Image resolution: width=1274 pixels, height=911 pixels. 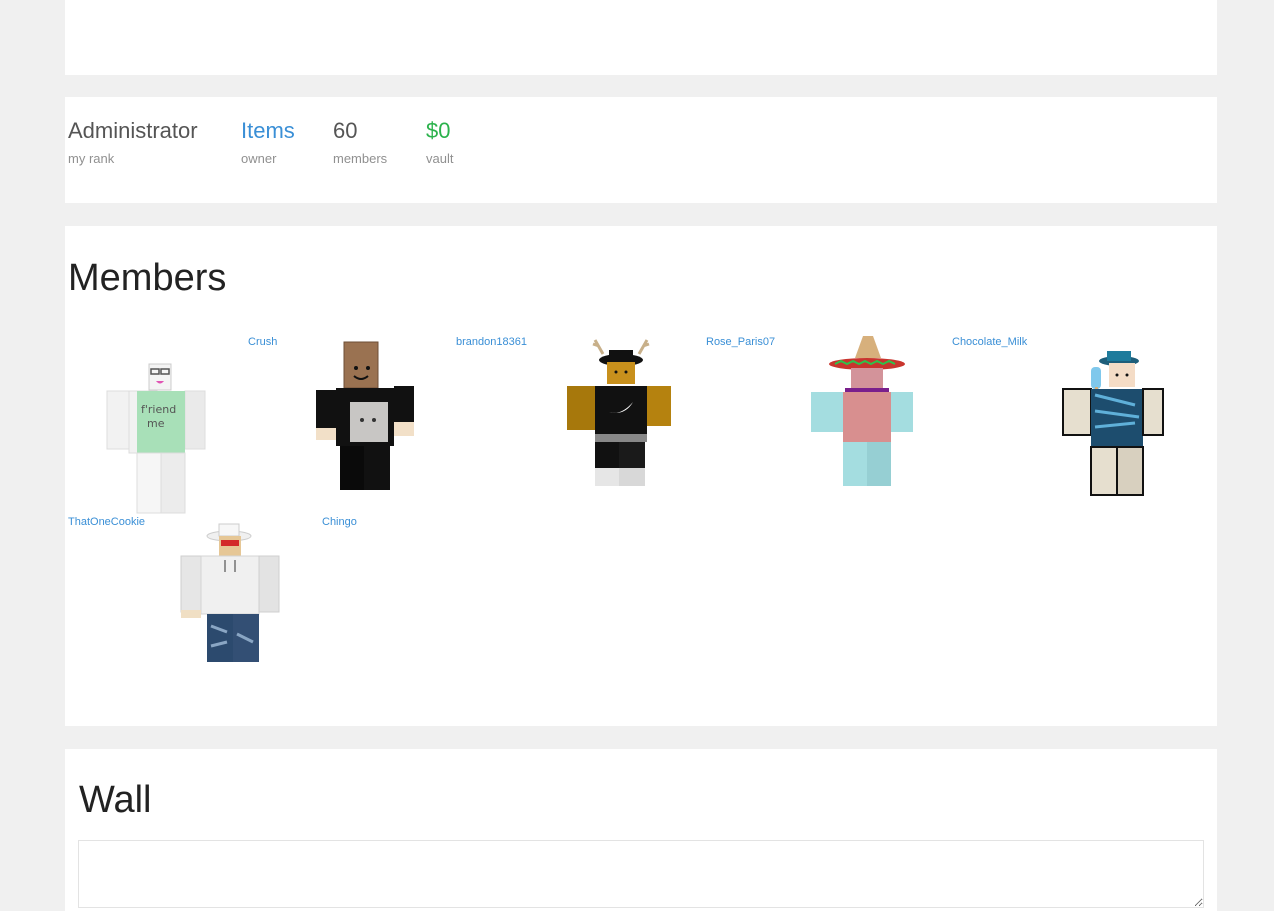 I want to click on member-name-link: Chocolate_Milk, so click(x=989, y=342).